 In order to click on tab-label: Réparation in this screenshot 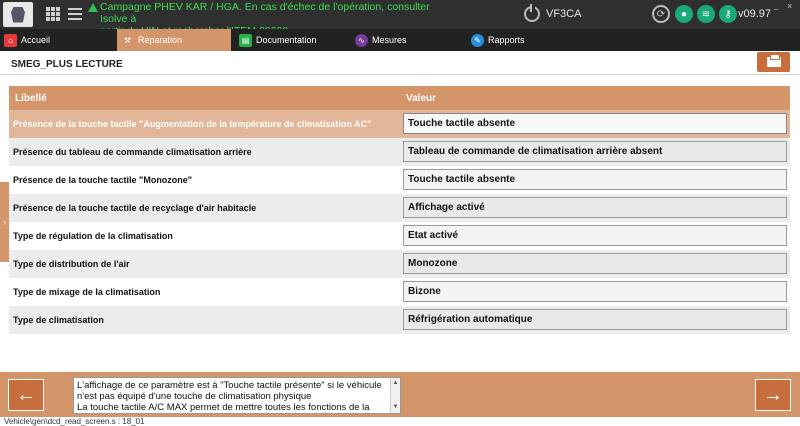, I will do `click(160, 40)`.